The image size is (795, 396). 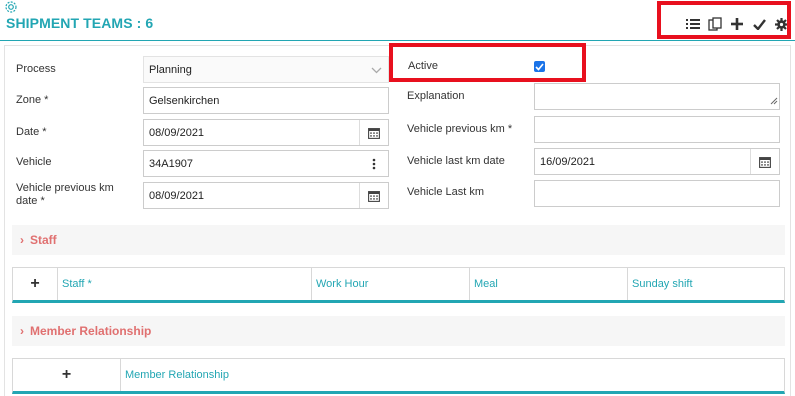 I want to click on vehicle-prev-km-date-label-line2: date *, so click(x=30, y=201).